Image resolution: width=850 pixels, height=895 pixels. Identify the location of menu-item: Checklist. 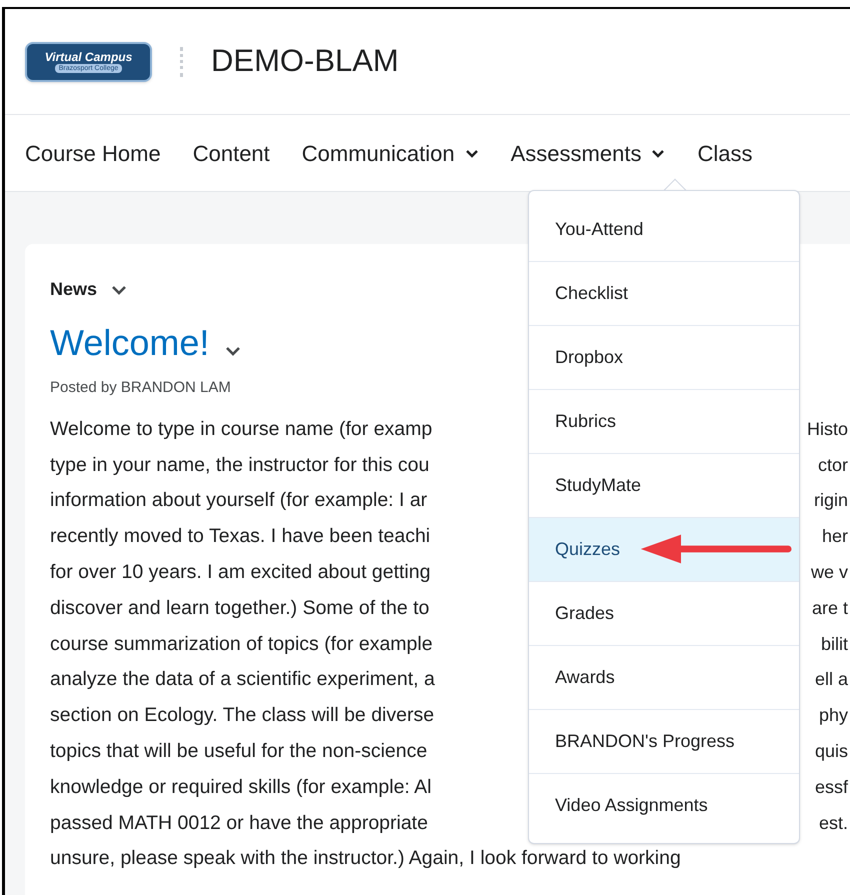
(664, 293).